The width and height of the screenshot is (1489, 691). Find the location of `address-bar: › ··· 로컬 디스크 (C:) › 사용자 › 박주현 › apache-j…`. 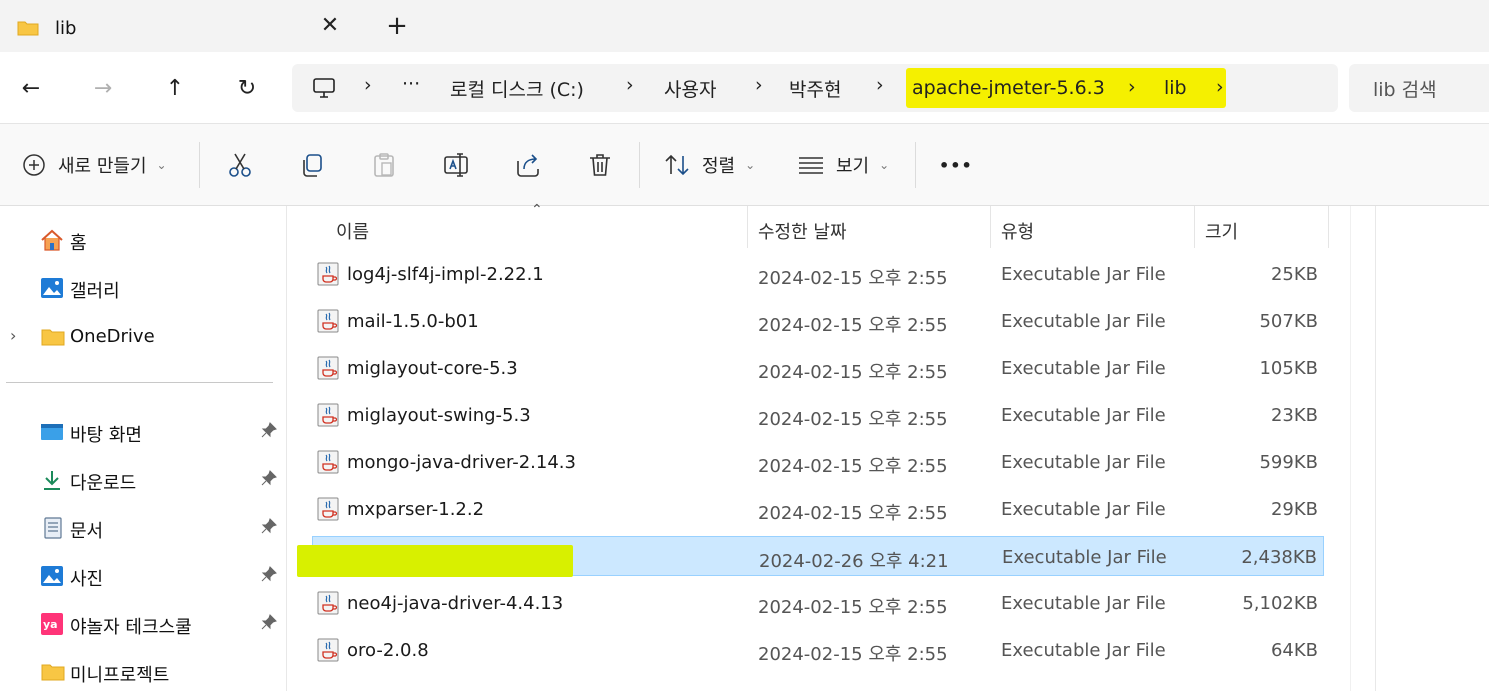

address-bar: › ··· 로컬 디스크 (C:) › 사용자 › 박주현 › apache-j… is located at coordinates (815, 88).